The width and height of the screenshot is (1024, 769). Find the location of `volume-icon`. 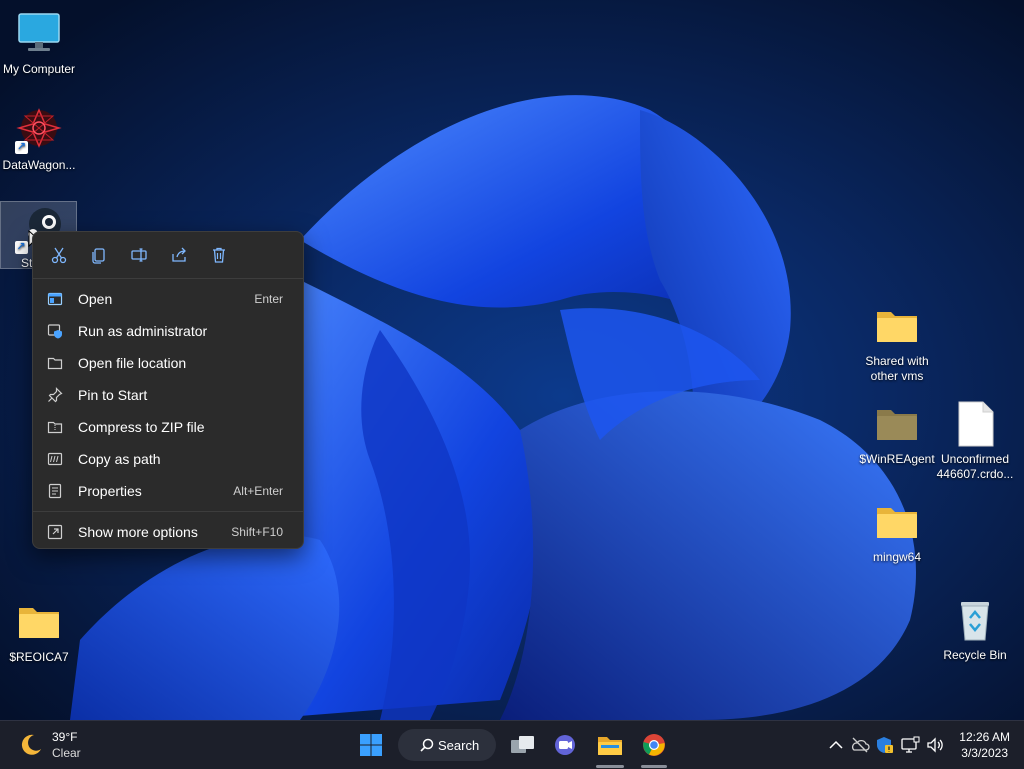

volume-icon is located at coordinates (935, 745).